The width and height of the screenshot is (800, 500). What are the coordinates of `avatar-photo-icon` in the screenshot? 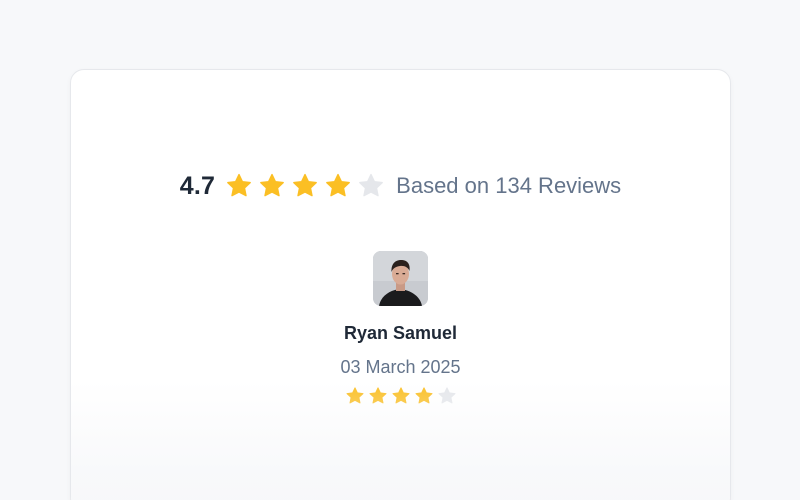 It's located at (400, 278).